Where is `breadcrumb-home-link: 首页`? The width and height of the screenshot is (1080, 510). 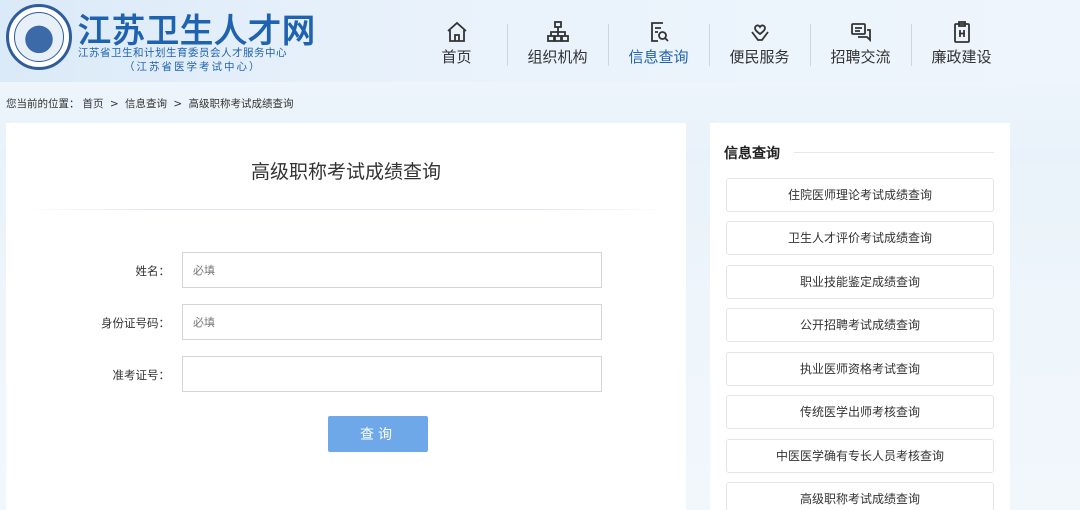 breadcrumb-home-link: 首页 is located at coordinates (93, 104).